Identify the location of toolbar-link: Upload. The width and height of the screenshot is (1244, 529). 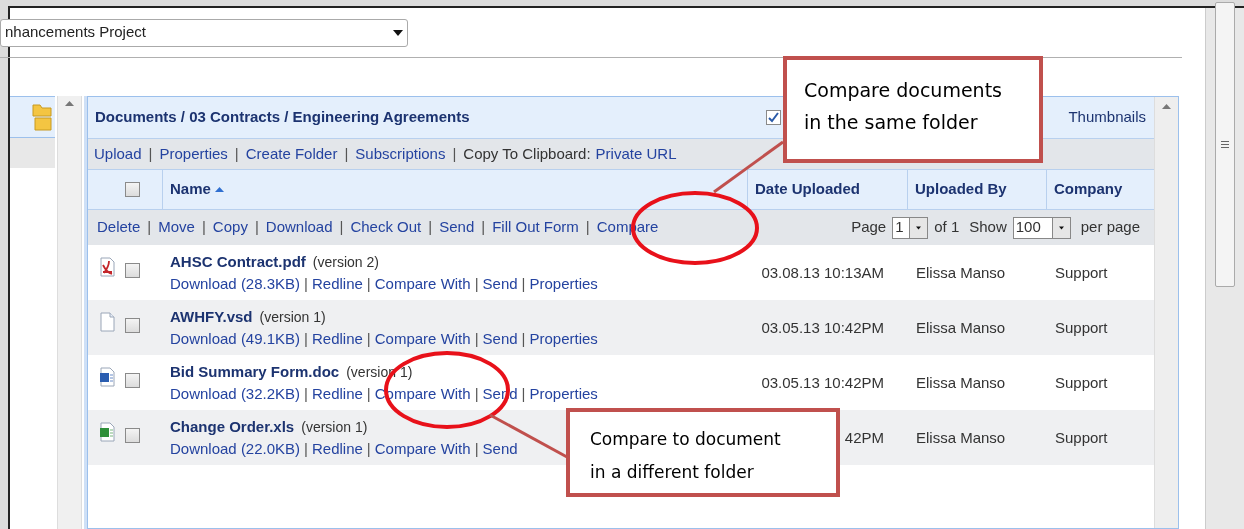
(118, 154).